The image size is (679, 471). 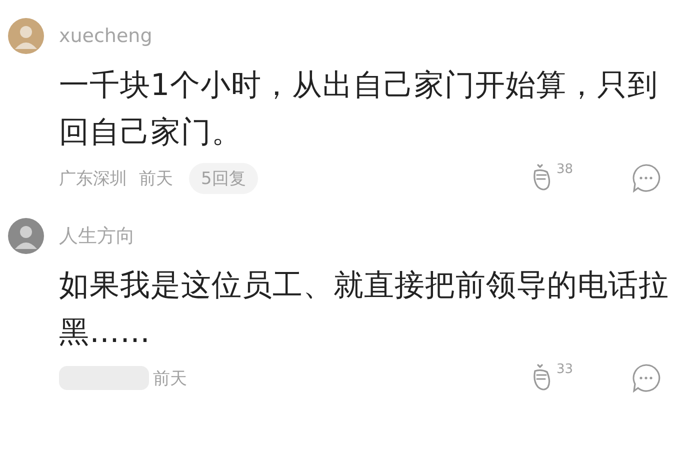 What do you see at coordinates (105, 36) in the screenshot?
I see `author-name: xuecheng` at bounding box center [105, 36].